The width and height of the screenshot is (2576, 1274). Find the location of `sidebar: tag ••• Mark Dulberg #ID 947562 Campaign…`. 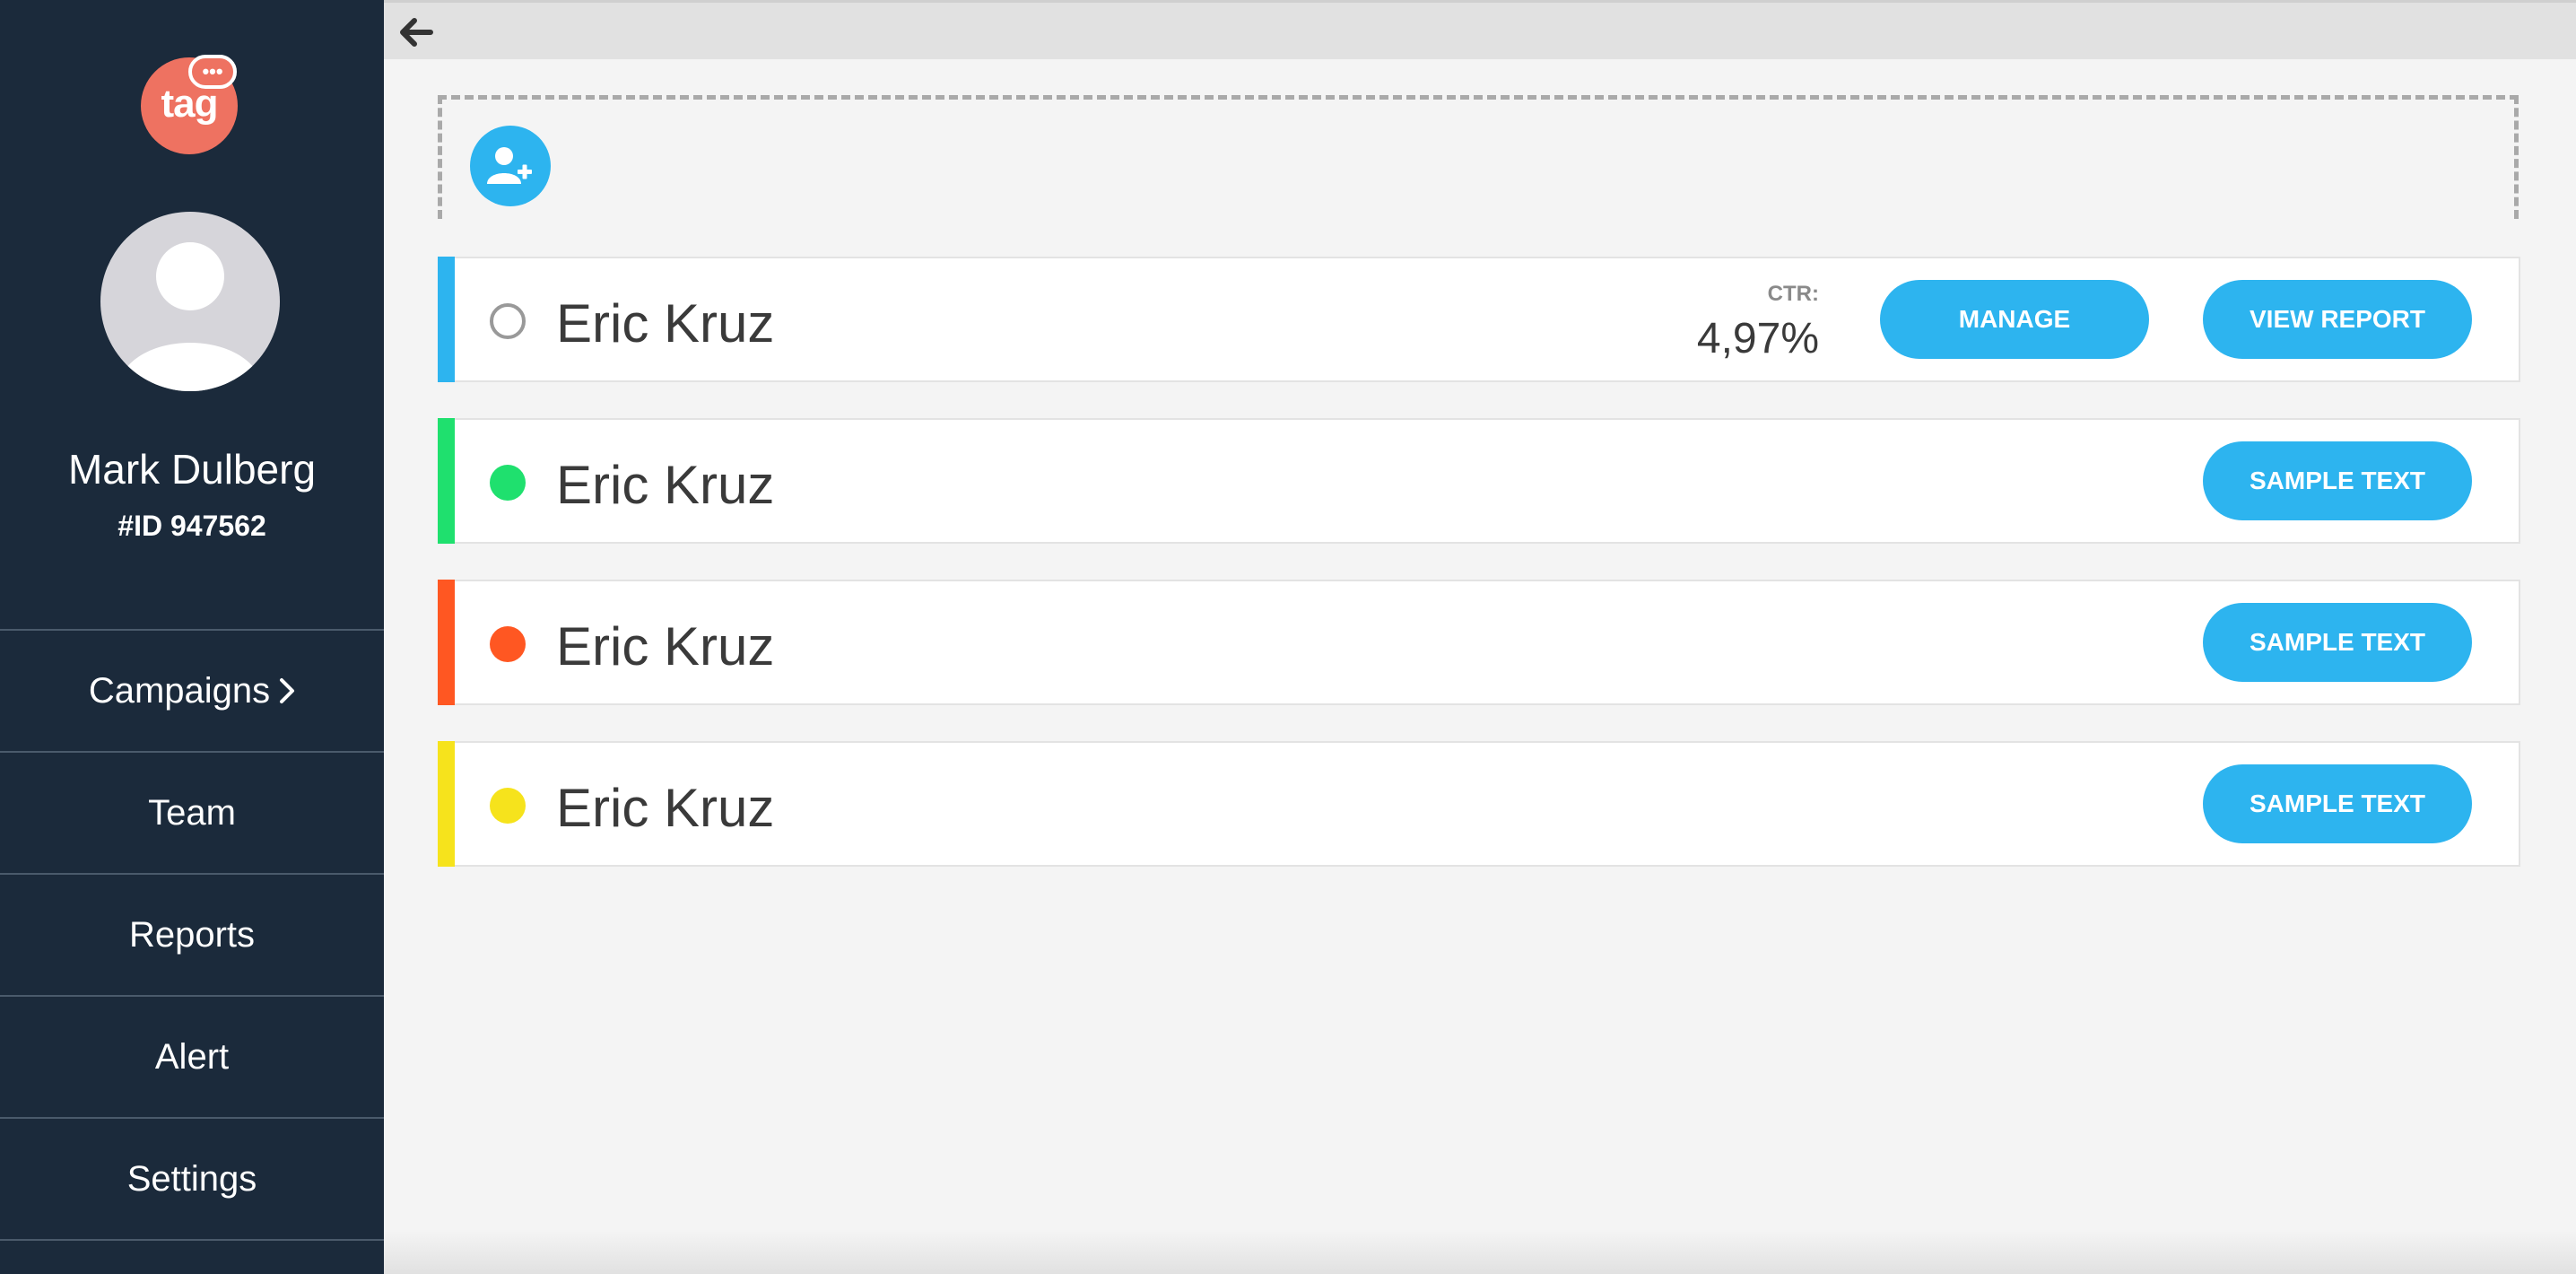

sidebar: tag ••• Mark Dulberg #ID 947562 Campaign… is located at coordinates (192, 637).